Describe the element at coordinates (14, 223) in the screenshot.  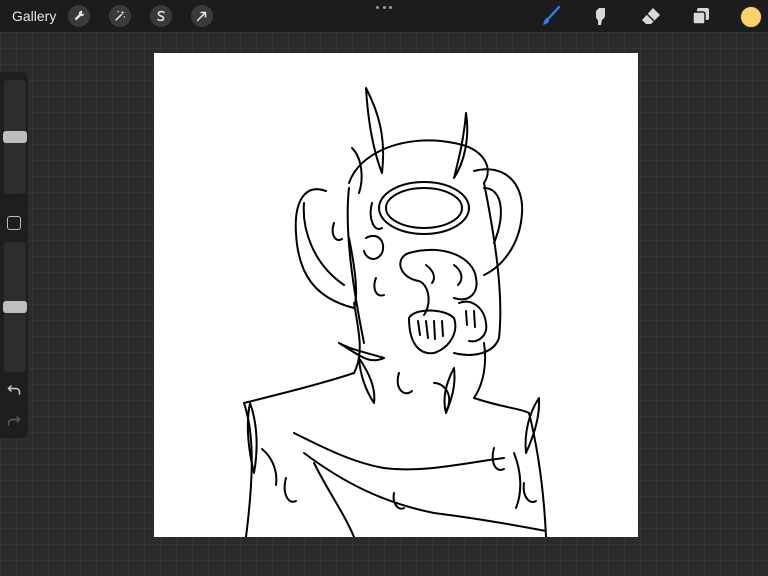
I see `square-modifier-icon` at that location.